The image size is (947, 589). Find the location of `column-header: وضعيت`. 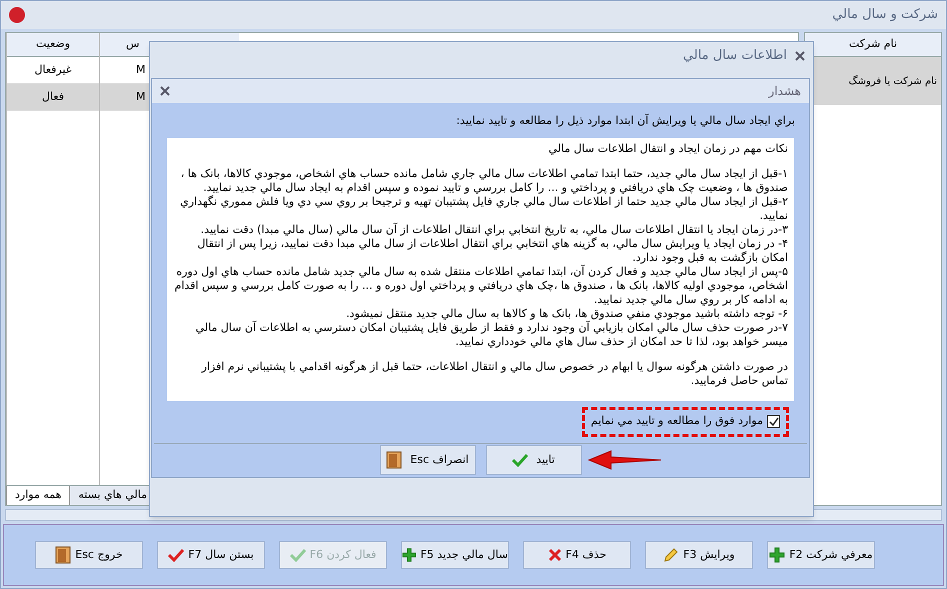

column-header: وضعيت is located at coordinates (53, 45).